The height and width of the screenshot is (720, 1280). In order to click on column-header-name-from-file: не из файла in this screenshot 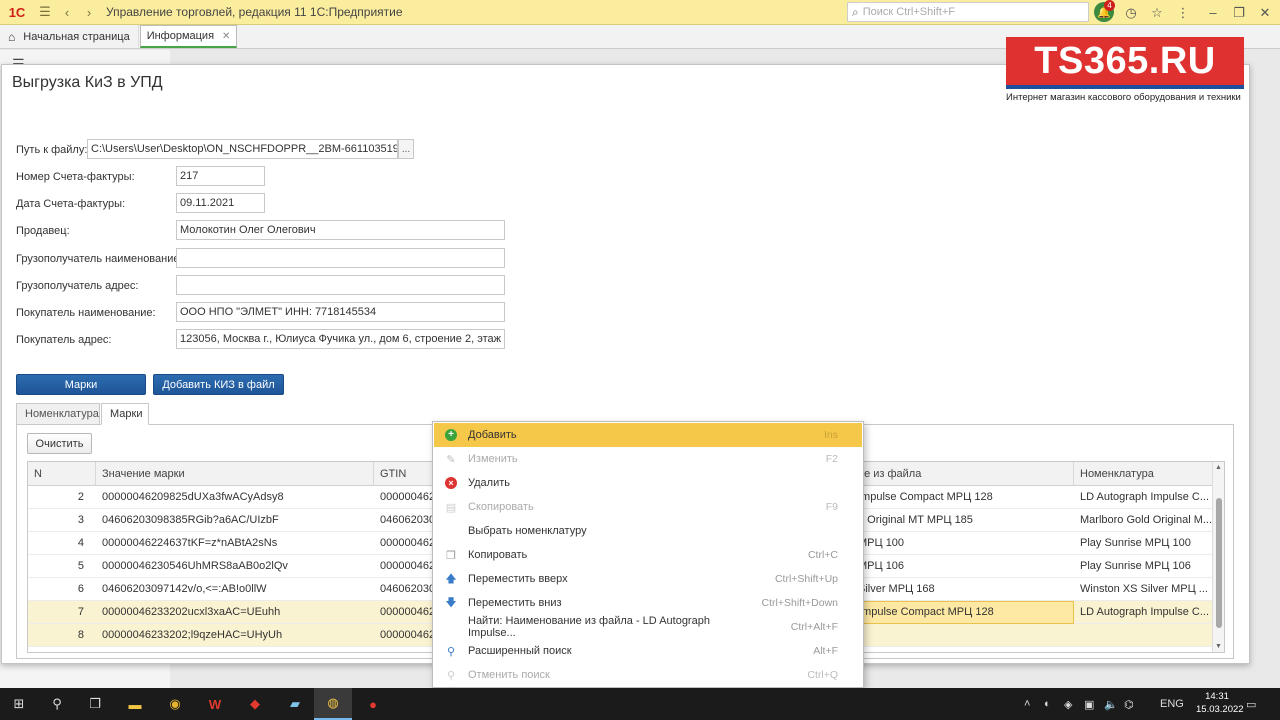, I will do `click(963, 474)`.